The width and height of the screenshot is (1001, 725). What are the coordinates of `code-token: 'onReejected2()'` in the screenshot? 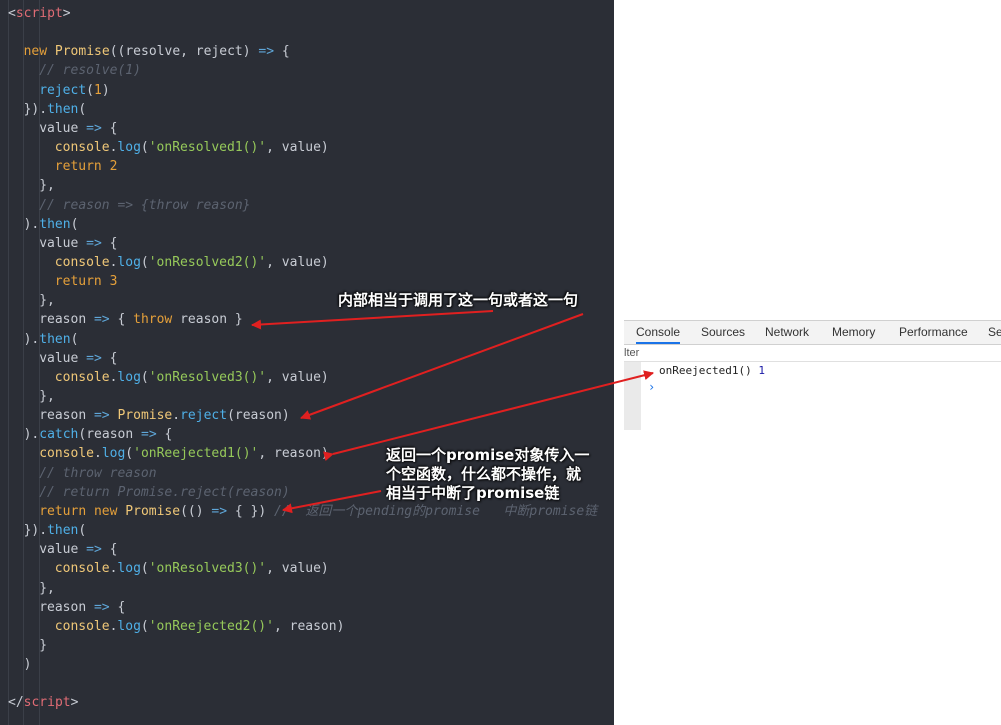 It's located at (211, 626).